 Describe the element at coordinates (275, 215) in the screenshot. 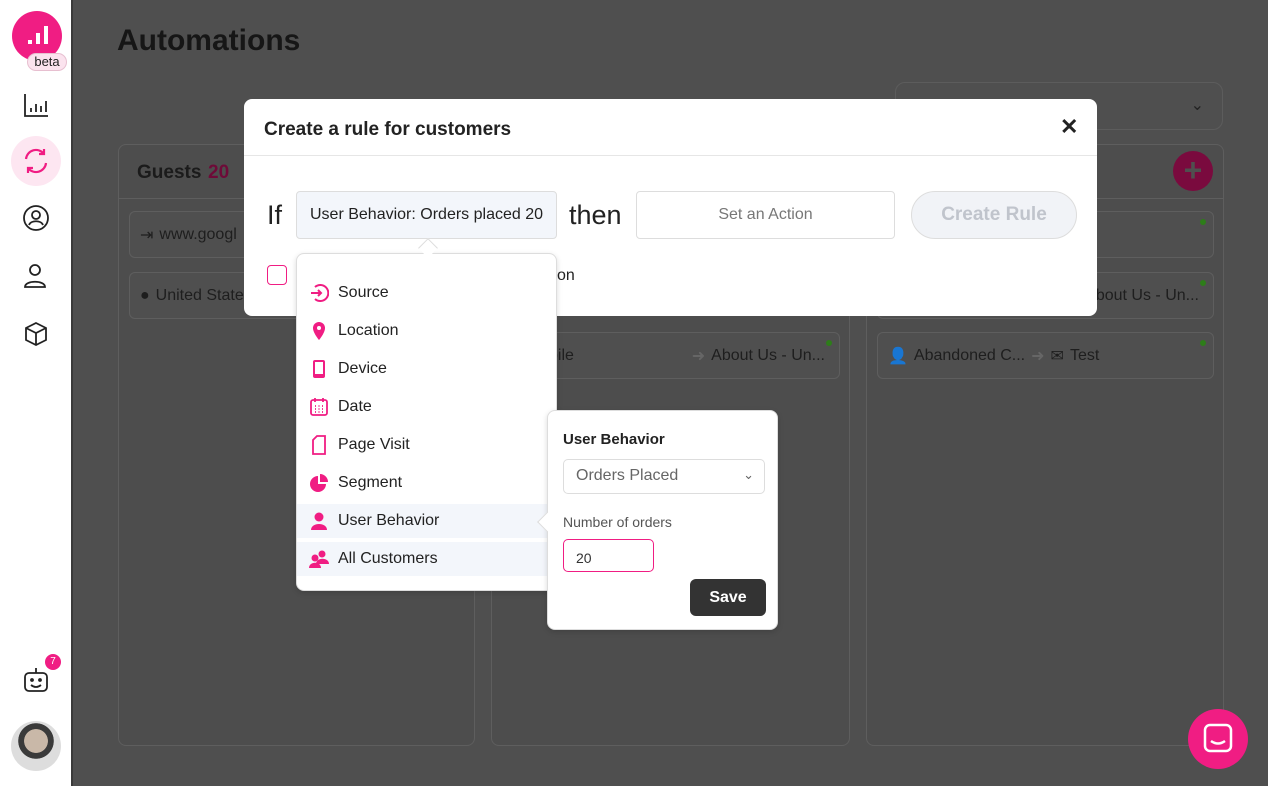

I see `if-label: If` at that location.